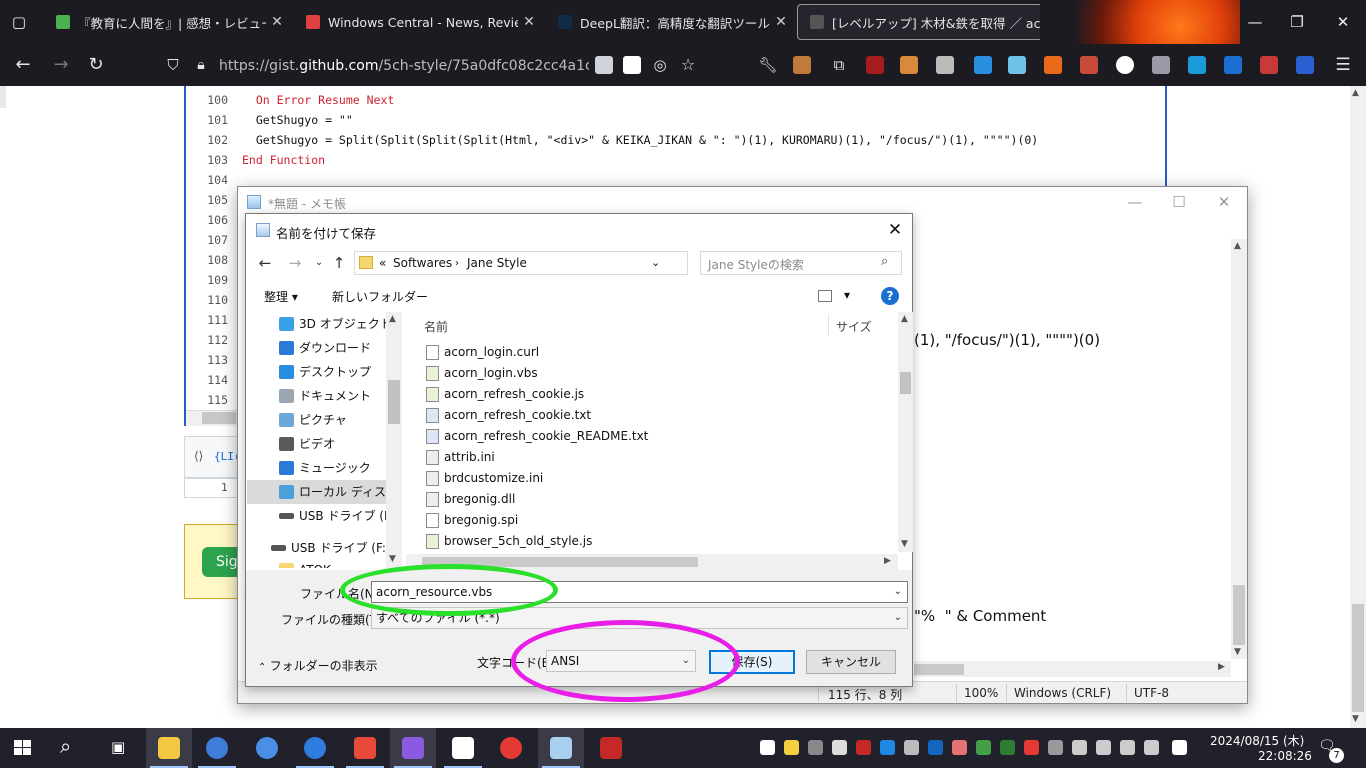  I want to click on cat-extension-icon, so click(909, 65).